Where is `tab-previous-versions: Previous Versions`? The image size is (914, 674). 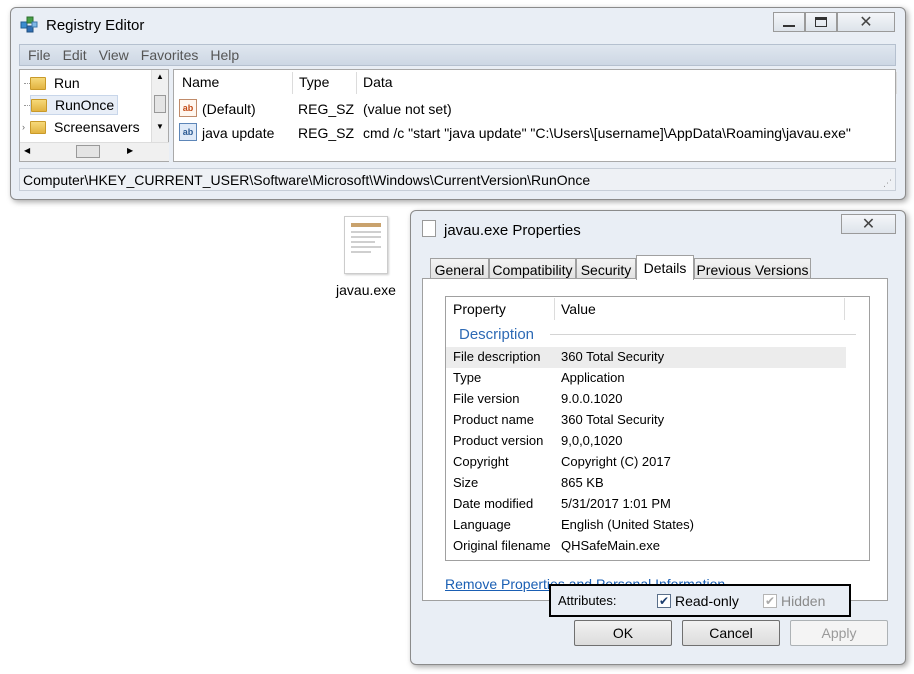
tab-previous-versions: Previous Versions is located at coordinates (752, 269).